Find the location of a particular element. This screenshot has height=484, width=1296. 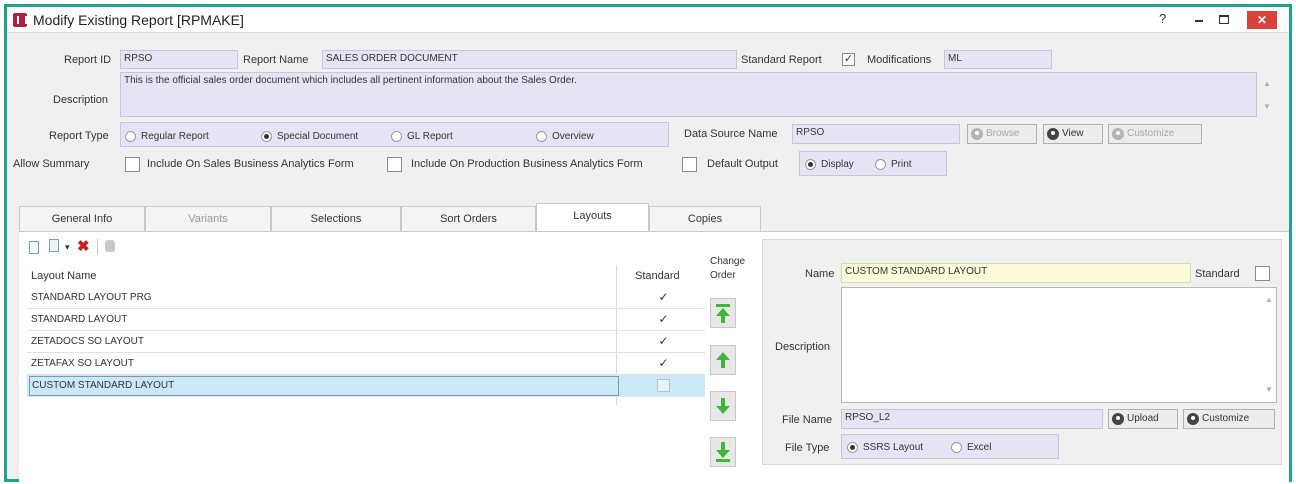

file-type-label: File Type is located at coordinates (807, 448).